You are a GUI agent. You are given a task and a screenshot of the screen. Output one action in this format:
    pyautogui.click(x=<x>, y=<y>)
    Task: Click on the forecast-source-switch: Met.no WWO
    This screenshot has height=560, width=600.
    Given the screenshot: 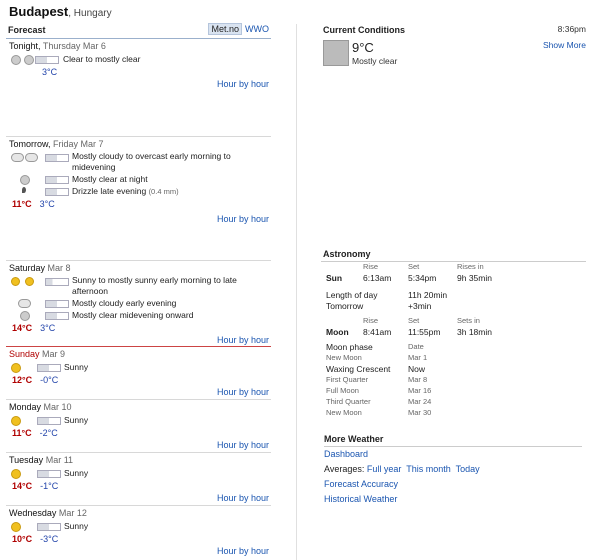 What is the action you would take?
    pyautogui.click(x=238, y=29)
    